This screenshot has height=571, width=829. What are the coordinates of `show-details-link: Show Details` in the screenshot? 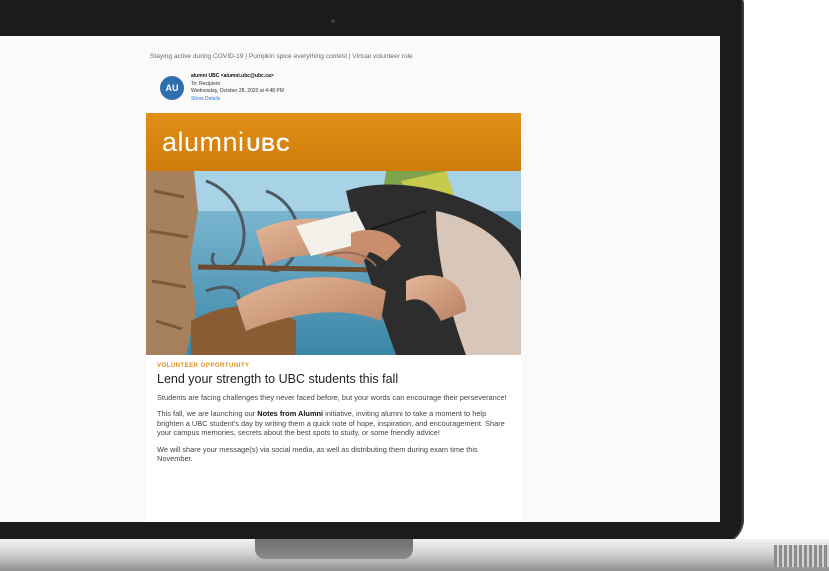 It's located at (237, 100).